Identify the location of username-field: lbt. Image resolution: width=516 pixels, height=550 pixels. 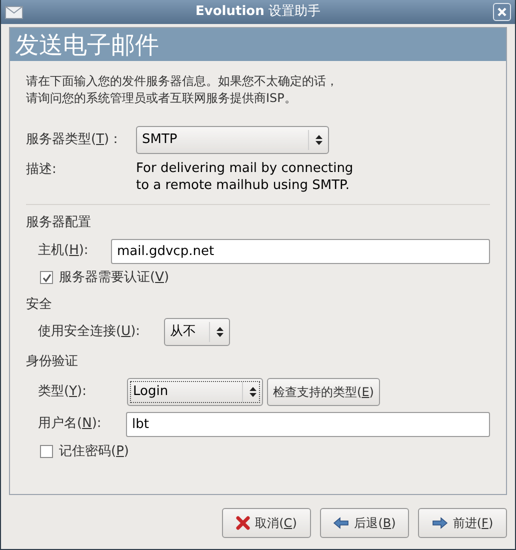
(308, 424).